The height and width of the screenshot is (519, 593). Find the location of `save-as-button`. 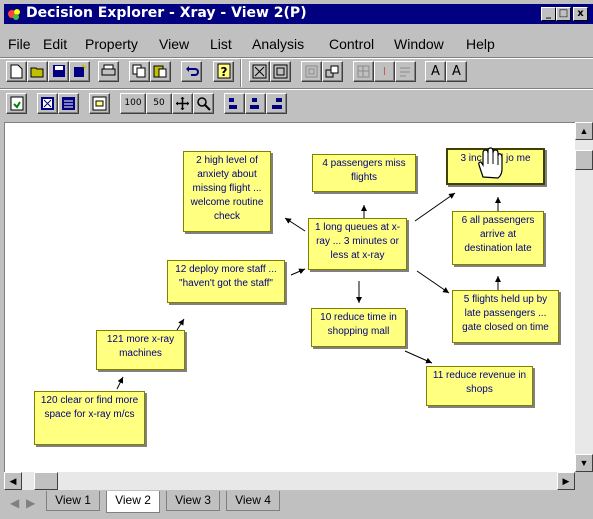

save-as-button is located at coordinates (79, 71).